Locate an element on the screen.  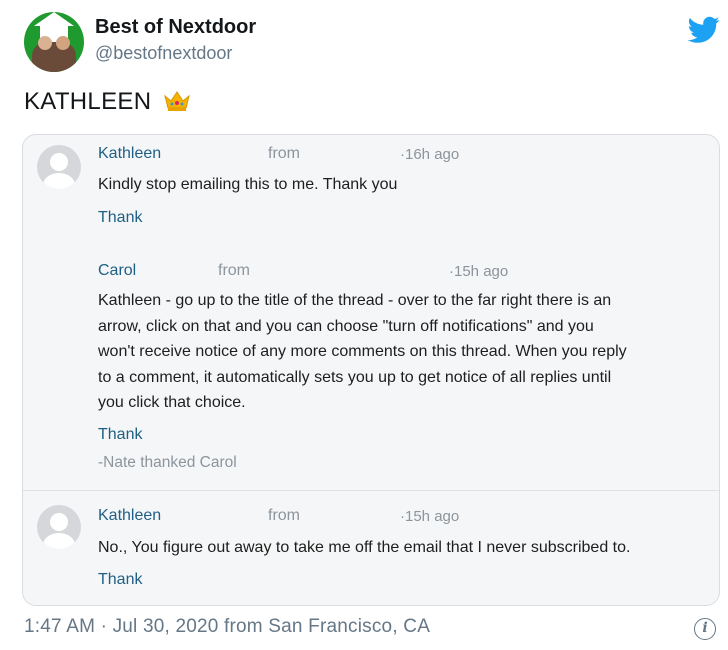
tweet-text-content: KATHLEEN is located at coordinates (88, 101).